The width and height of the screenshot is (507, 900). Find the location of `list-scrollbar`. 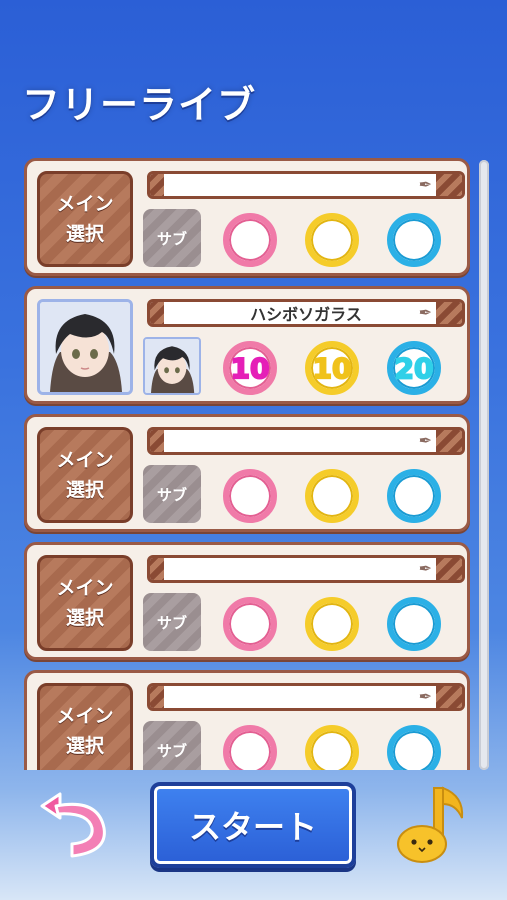

list-scrollbar is located at coordinates (484, 465).